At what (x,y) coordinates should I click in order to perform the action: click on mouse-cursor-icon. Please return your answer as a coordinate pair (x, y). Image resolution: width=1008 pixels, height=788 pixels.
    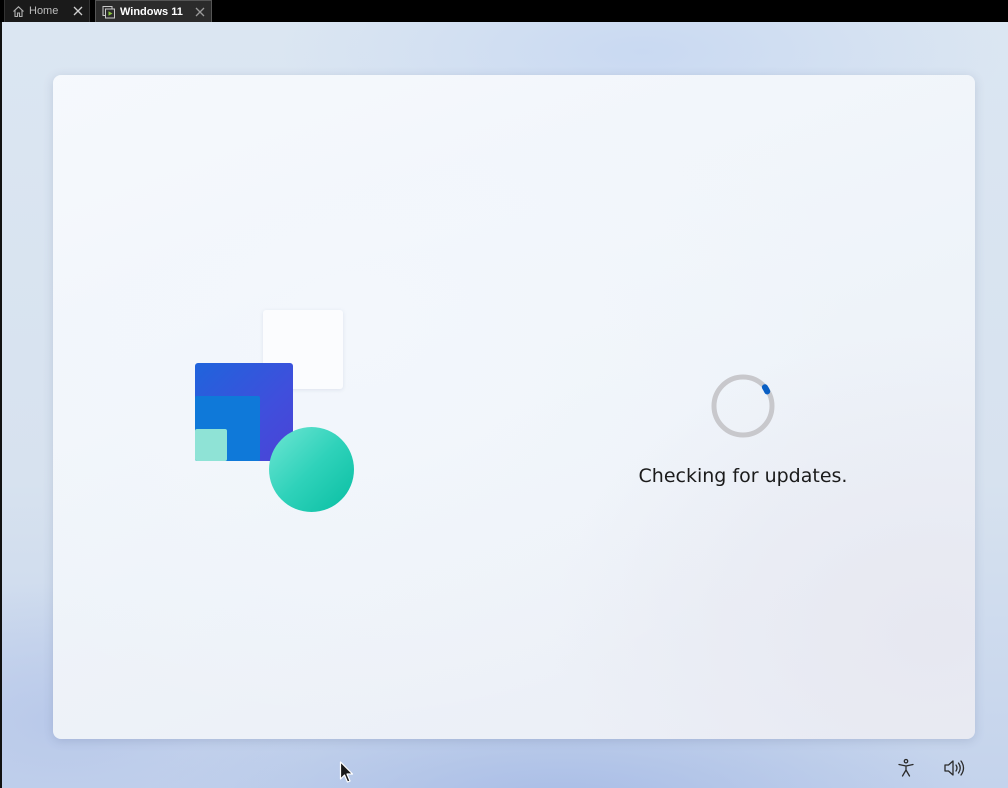
    Looking at the image, I should click on (347, 773).